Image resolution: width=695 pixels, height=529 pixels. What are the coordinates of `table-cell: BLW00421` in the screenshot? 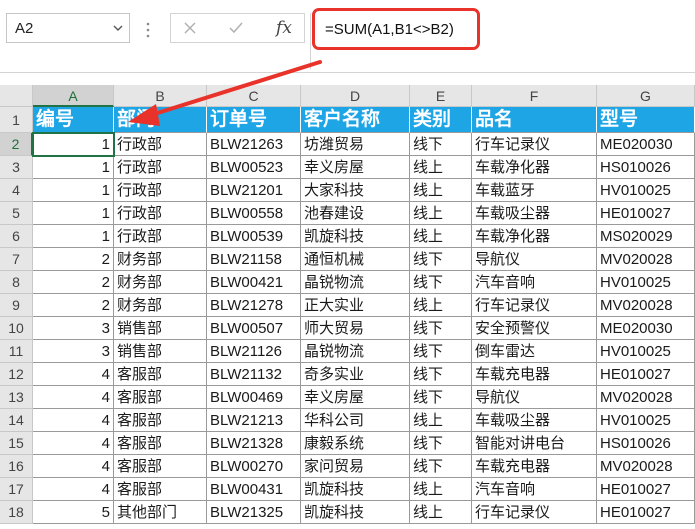 It's located at (254, 282).